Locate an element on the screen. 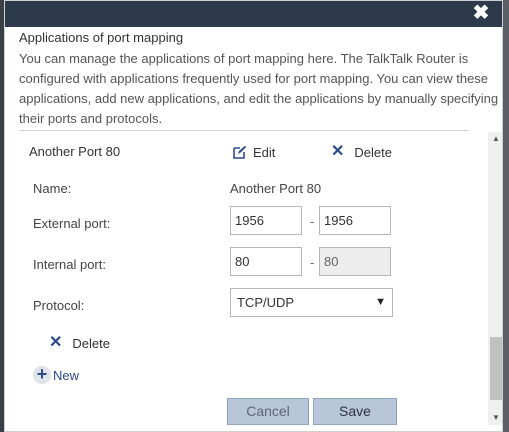 The width and height of the screenshot is (509, 432). plus-circle-icon: + is located at coordinates (42, 374).